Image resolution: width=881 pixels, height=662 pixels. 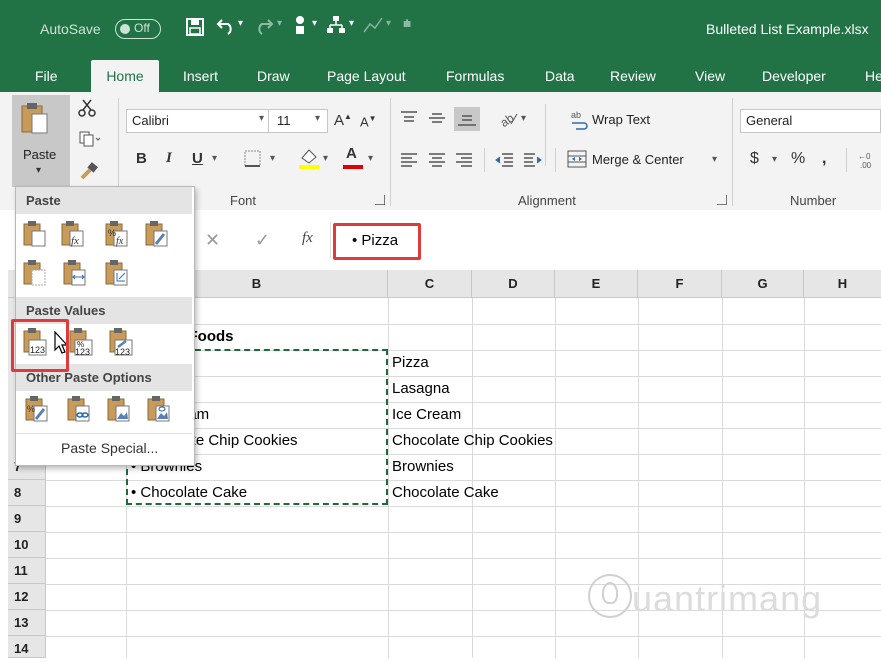 What do you see at coordinates (638, 159) in the screenshot?
I see `merge-center-label: Merge & Center` at bounding box center [638, 159].